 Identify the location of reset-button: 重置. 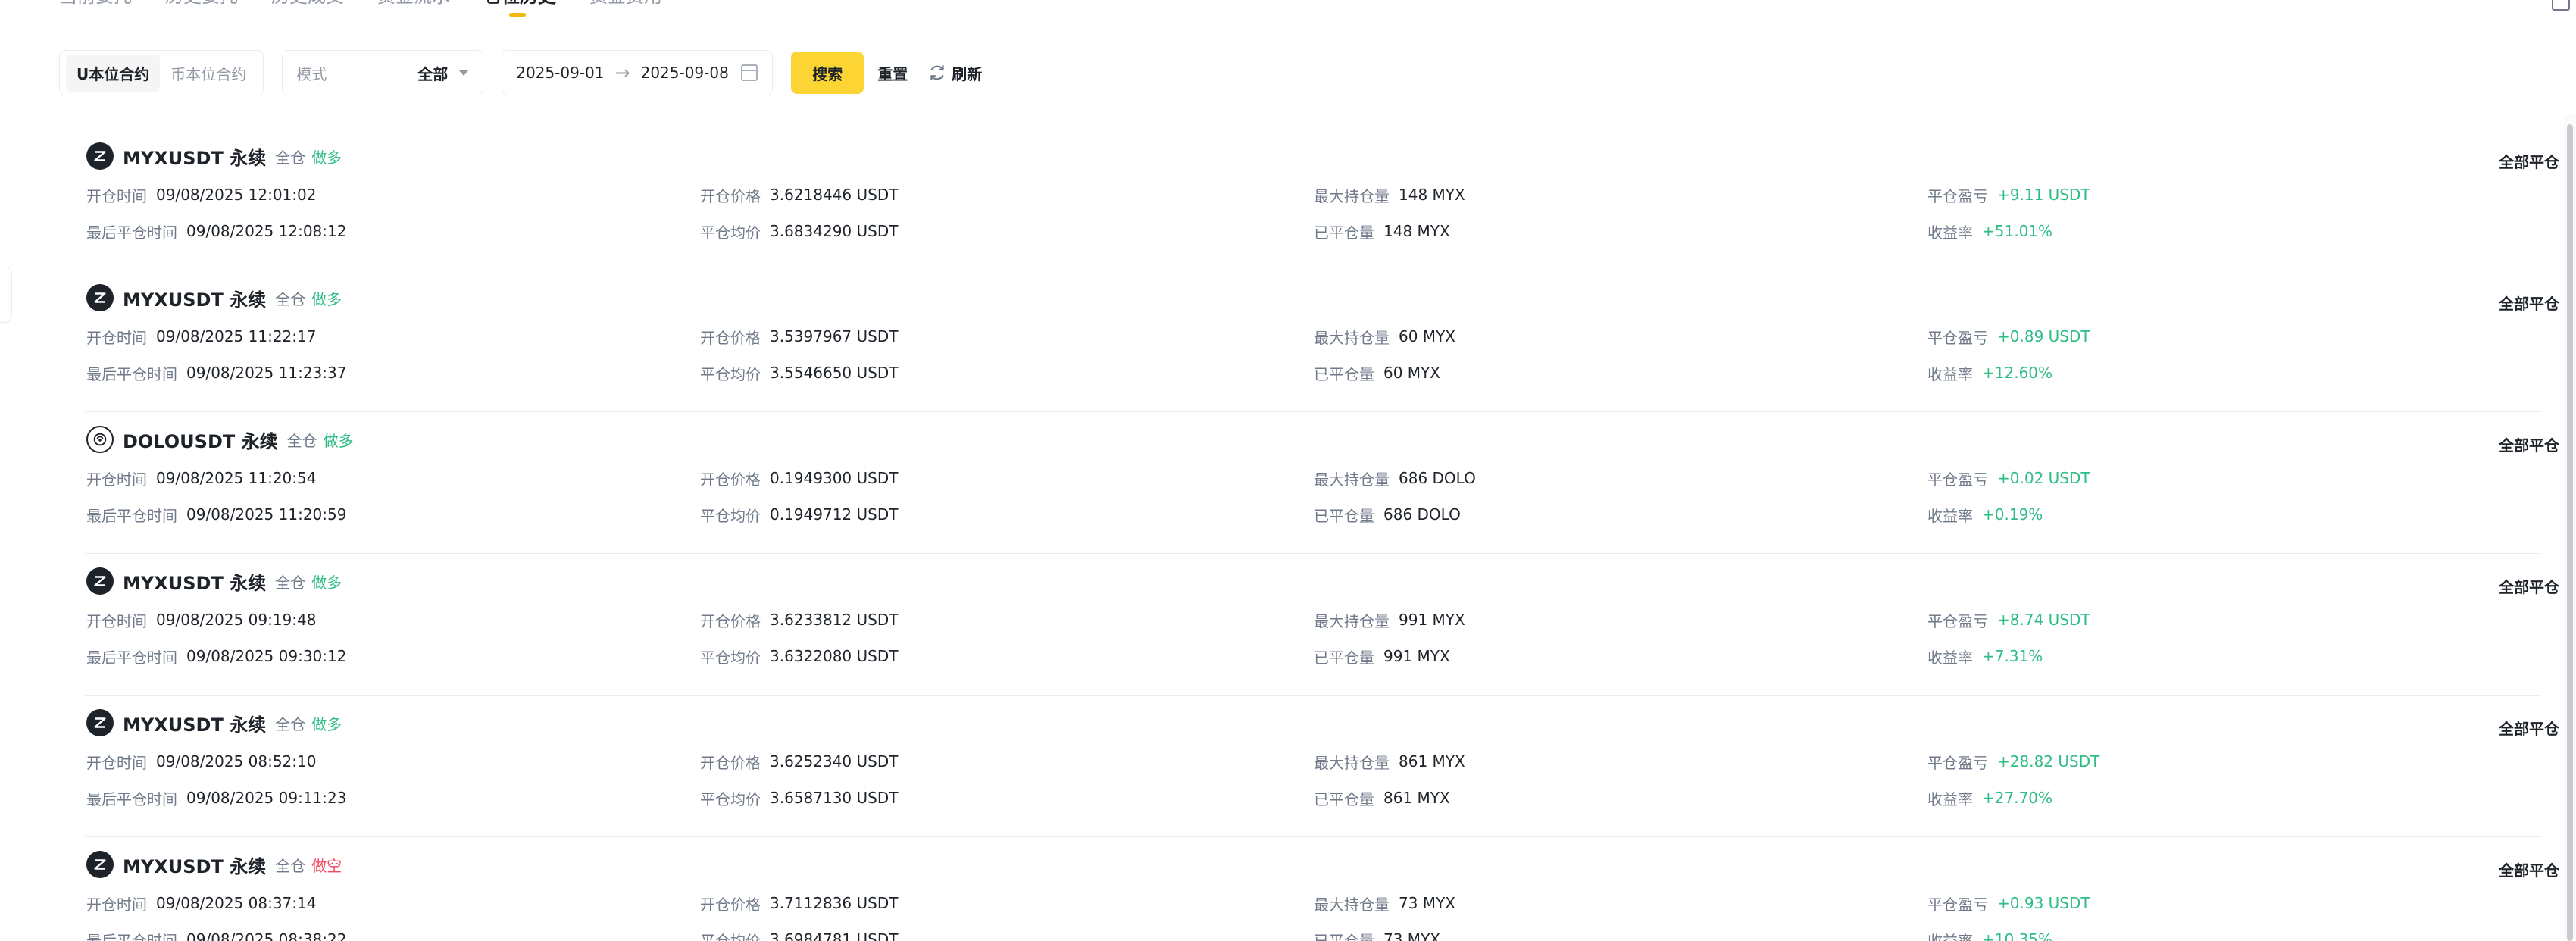
(892, 73).